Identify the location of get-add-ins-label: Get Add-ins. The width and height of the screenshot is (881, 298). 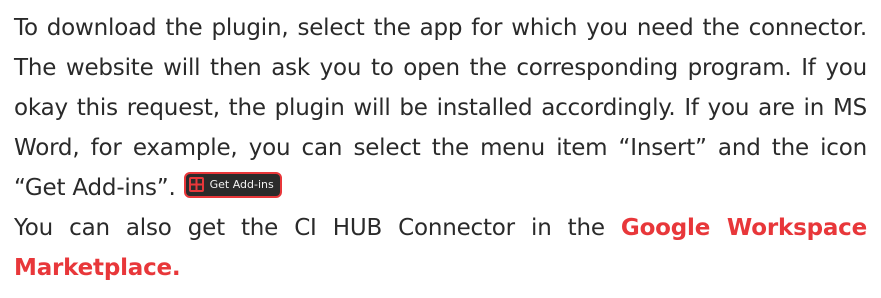
(241, 184).